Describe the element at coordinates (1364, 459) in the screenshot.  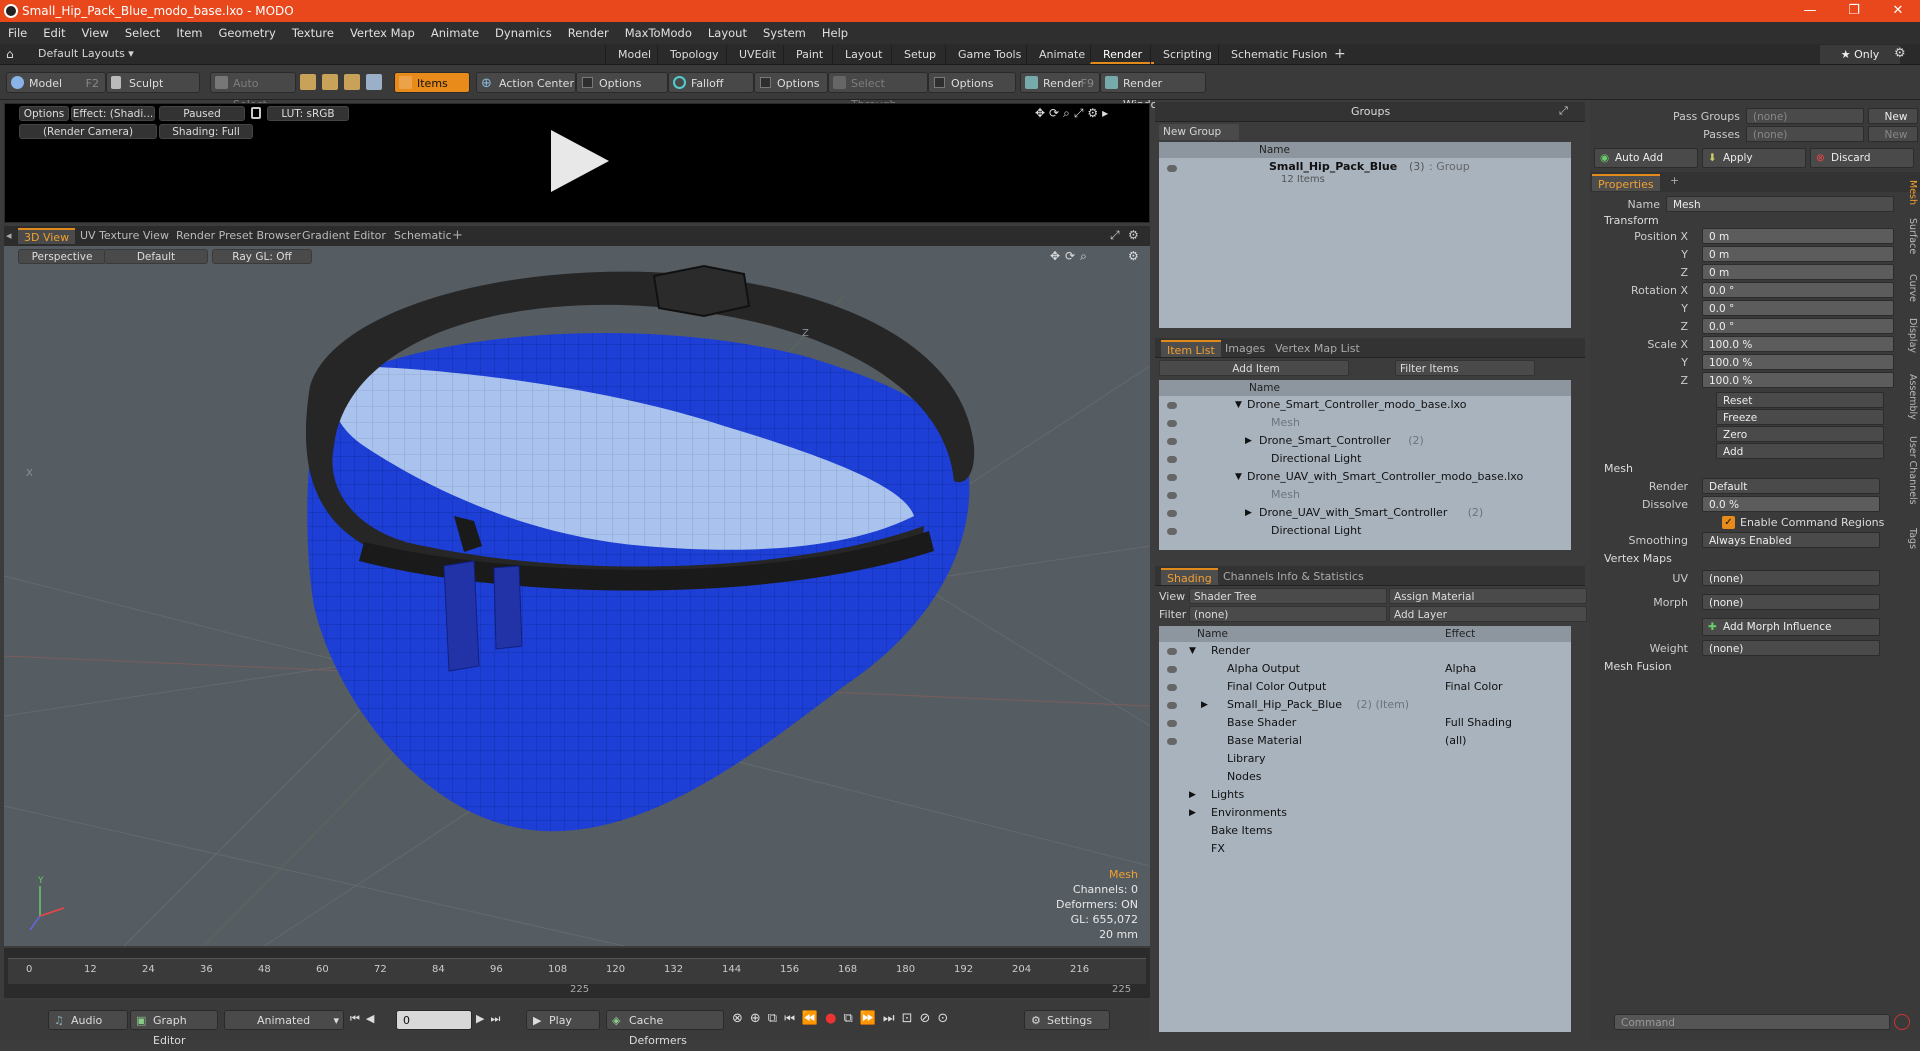
I see `item-list-row: Directional Light` at that location.